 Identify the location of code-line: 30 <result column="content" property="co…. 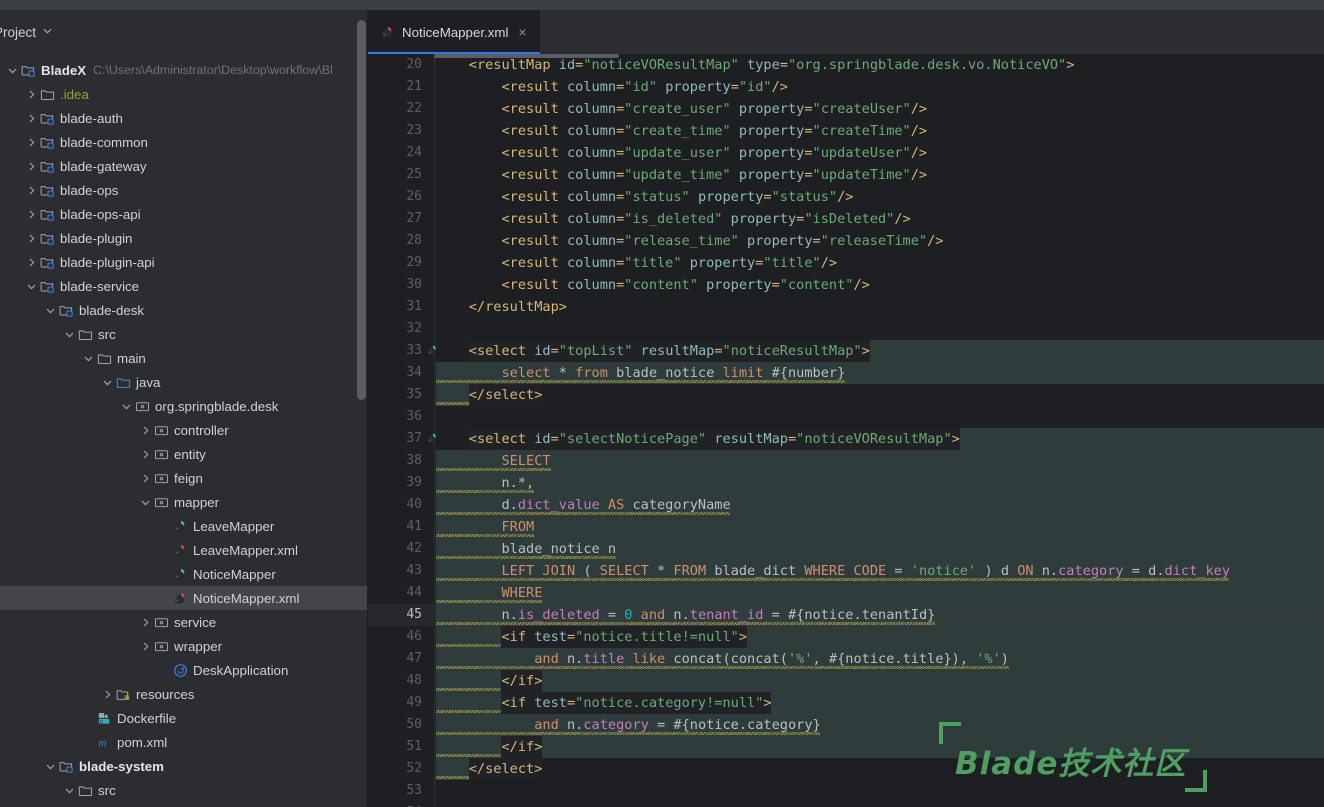
(846, 285).